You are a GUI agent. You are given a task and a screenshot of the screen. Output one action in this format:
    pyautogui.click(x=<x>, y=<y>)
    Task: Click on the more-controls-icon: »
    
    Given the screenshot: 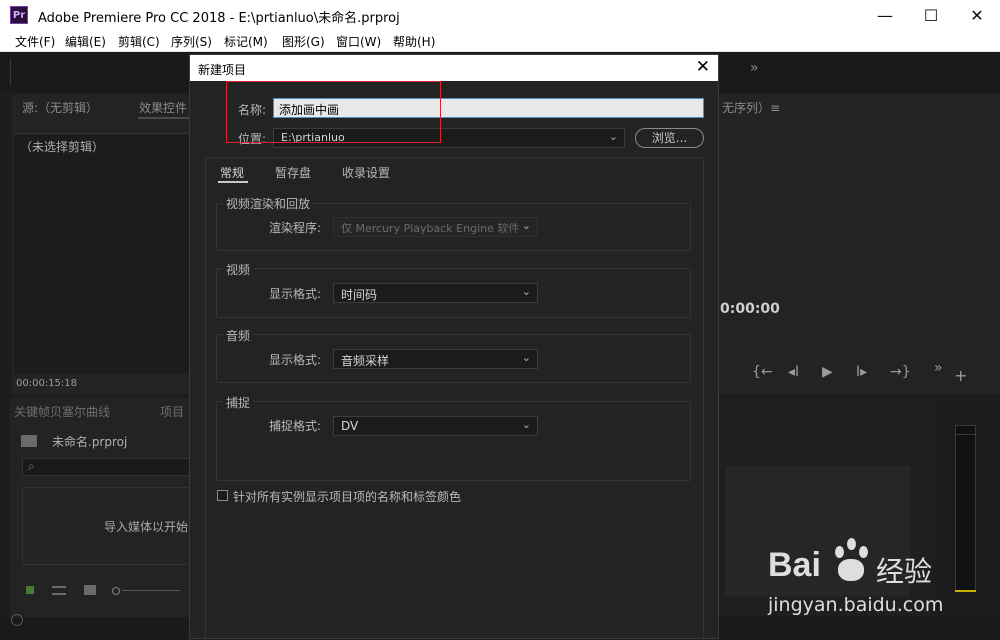 What is the action you would take?
    pyautogui.click(x=938, y=368)
    